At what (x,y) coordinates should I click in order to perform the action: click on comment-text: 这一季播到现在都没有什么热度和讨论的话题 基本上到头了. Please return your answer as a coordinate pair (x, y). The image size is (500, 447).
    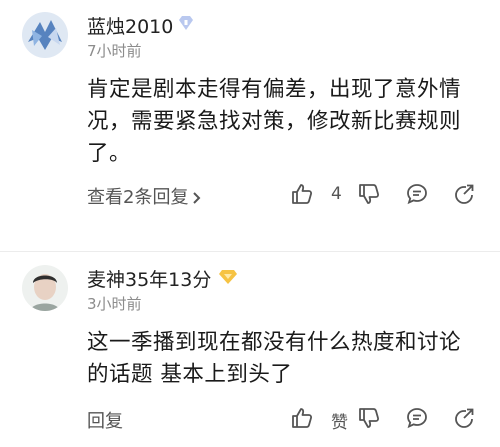
    Looking at the image, I should click on (274, 358).